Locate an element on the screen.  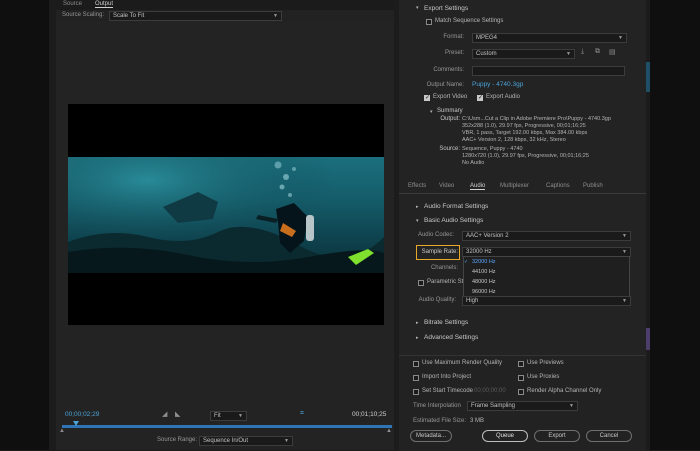
parametric-stereo-checkbox is located at coordinates (421, 283).